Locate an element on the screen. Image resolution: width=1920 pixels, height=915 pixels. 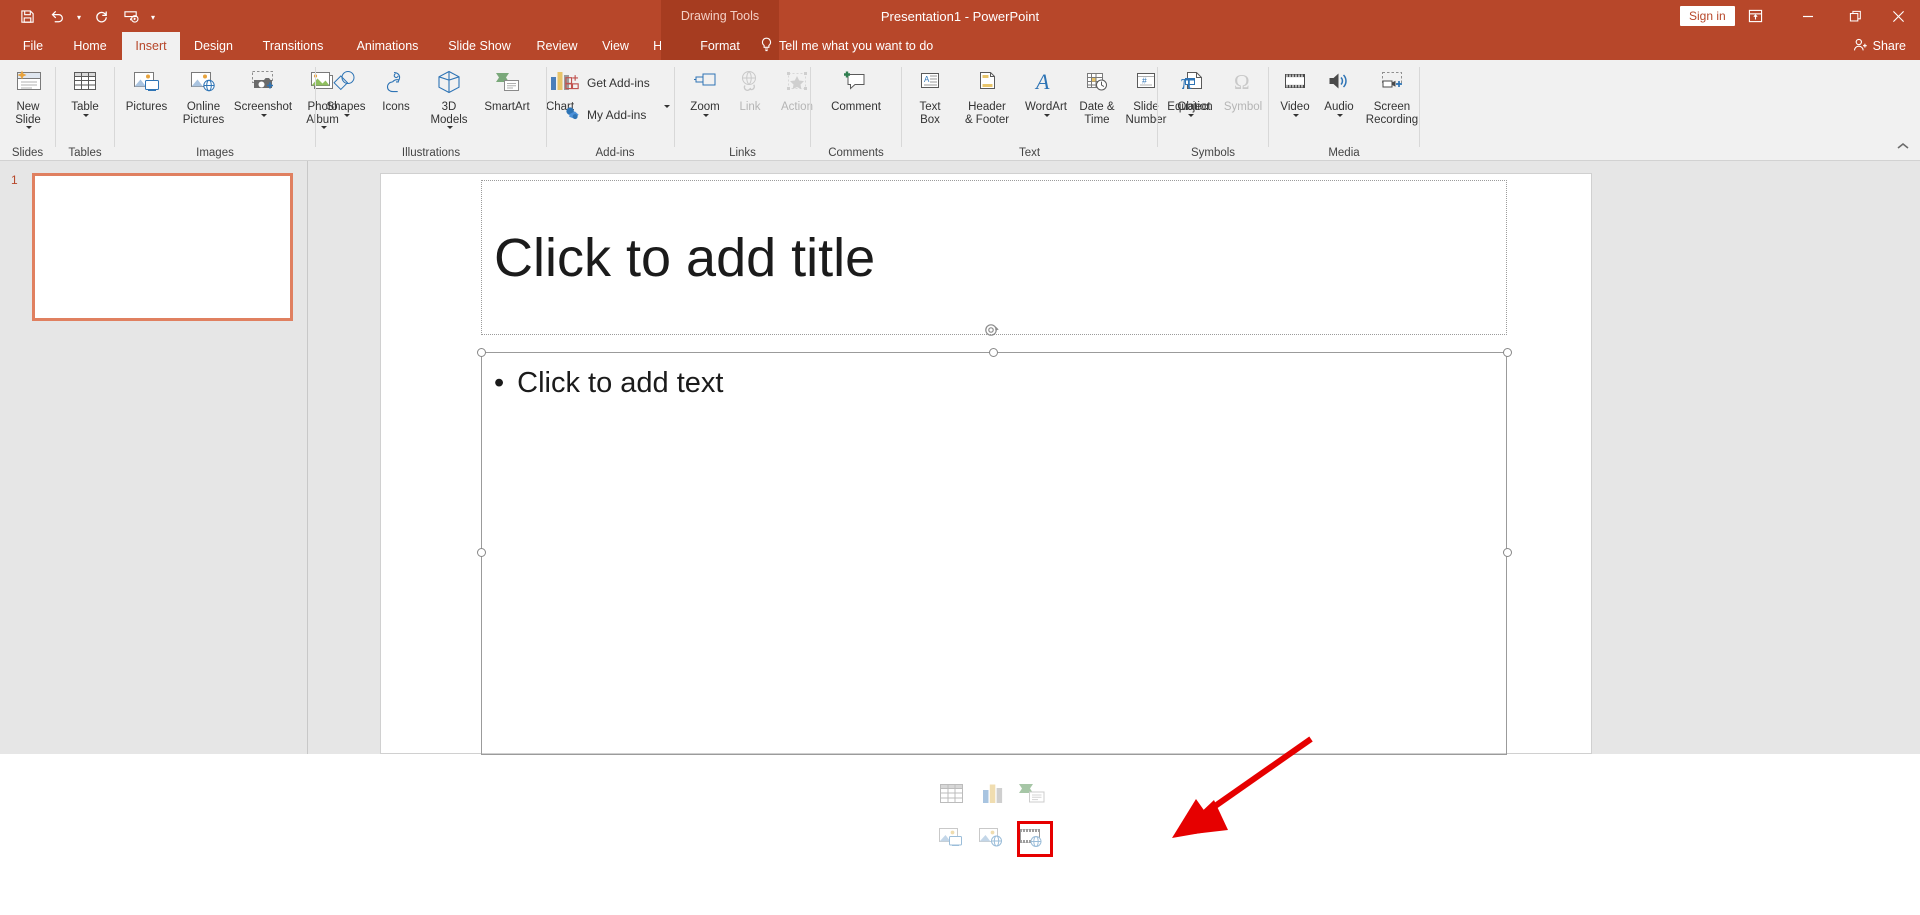
quick-access-toolbar: ▾ ▾ is located at coordinates (86, 16).